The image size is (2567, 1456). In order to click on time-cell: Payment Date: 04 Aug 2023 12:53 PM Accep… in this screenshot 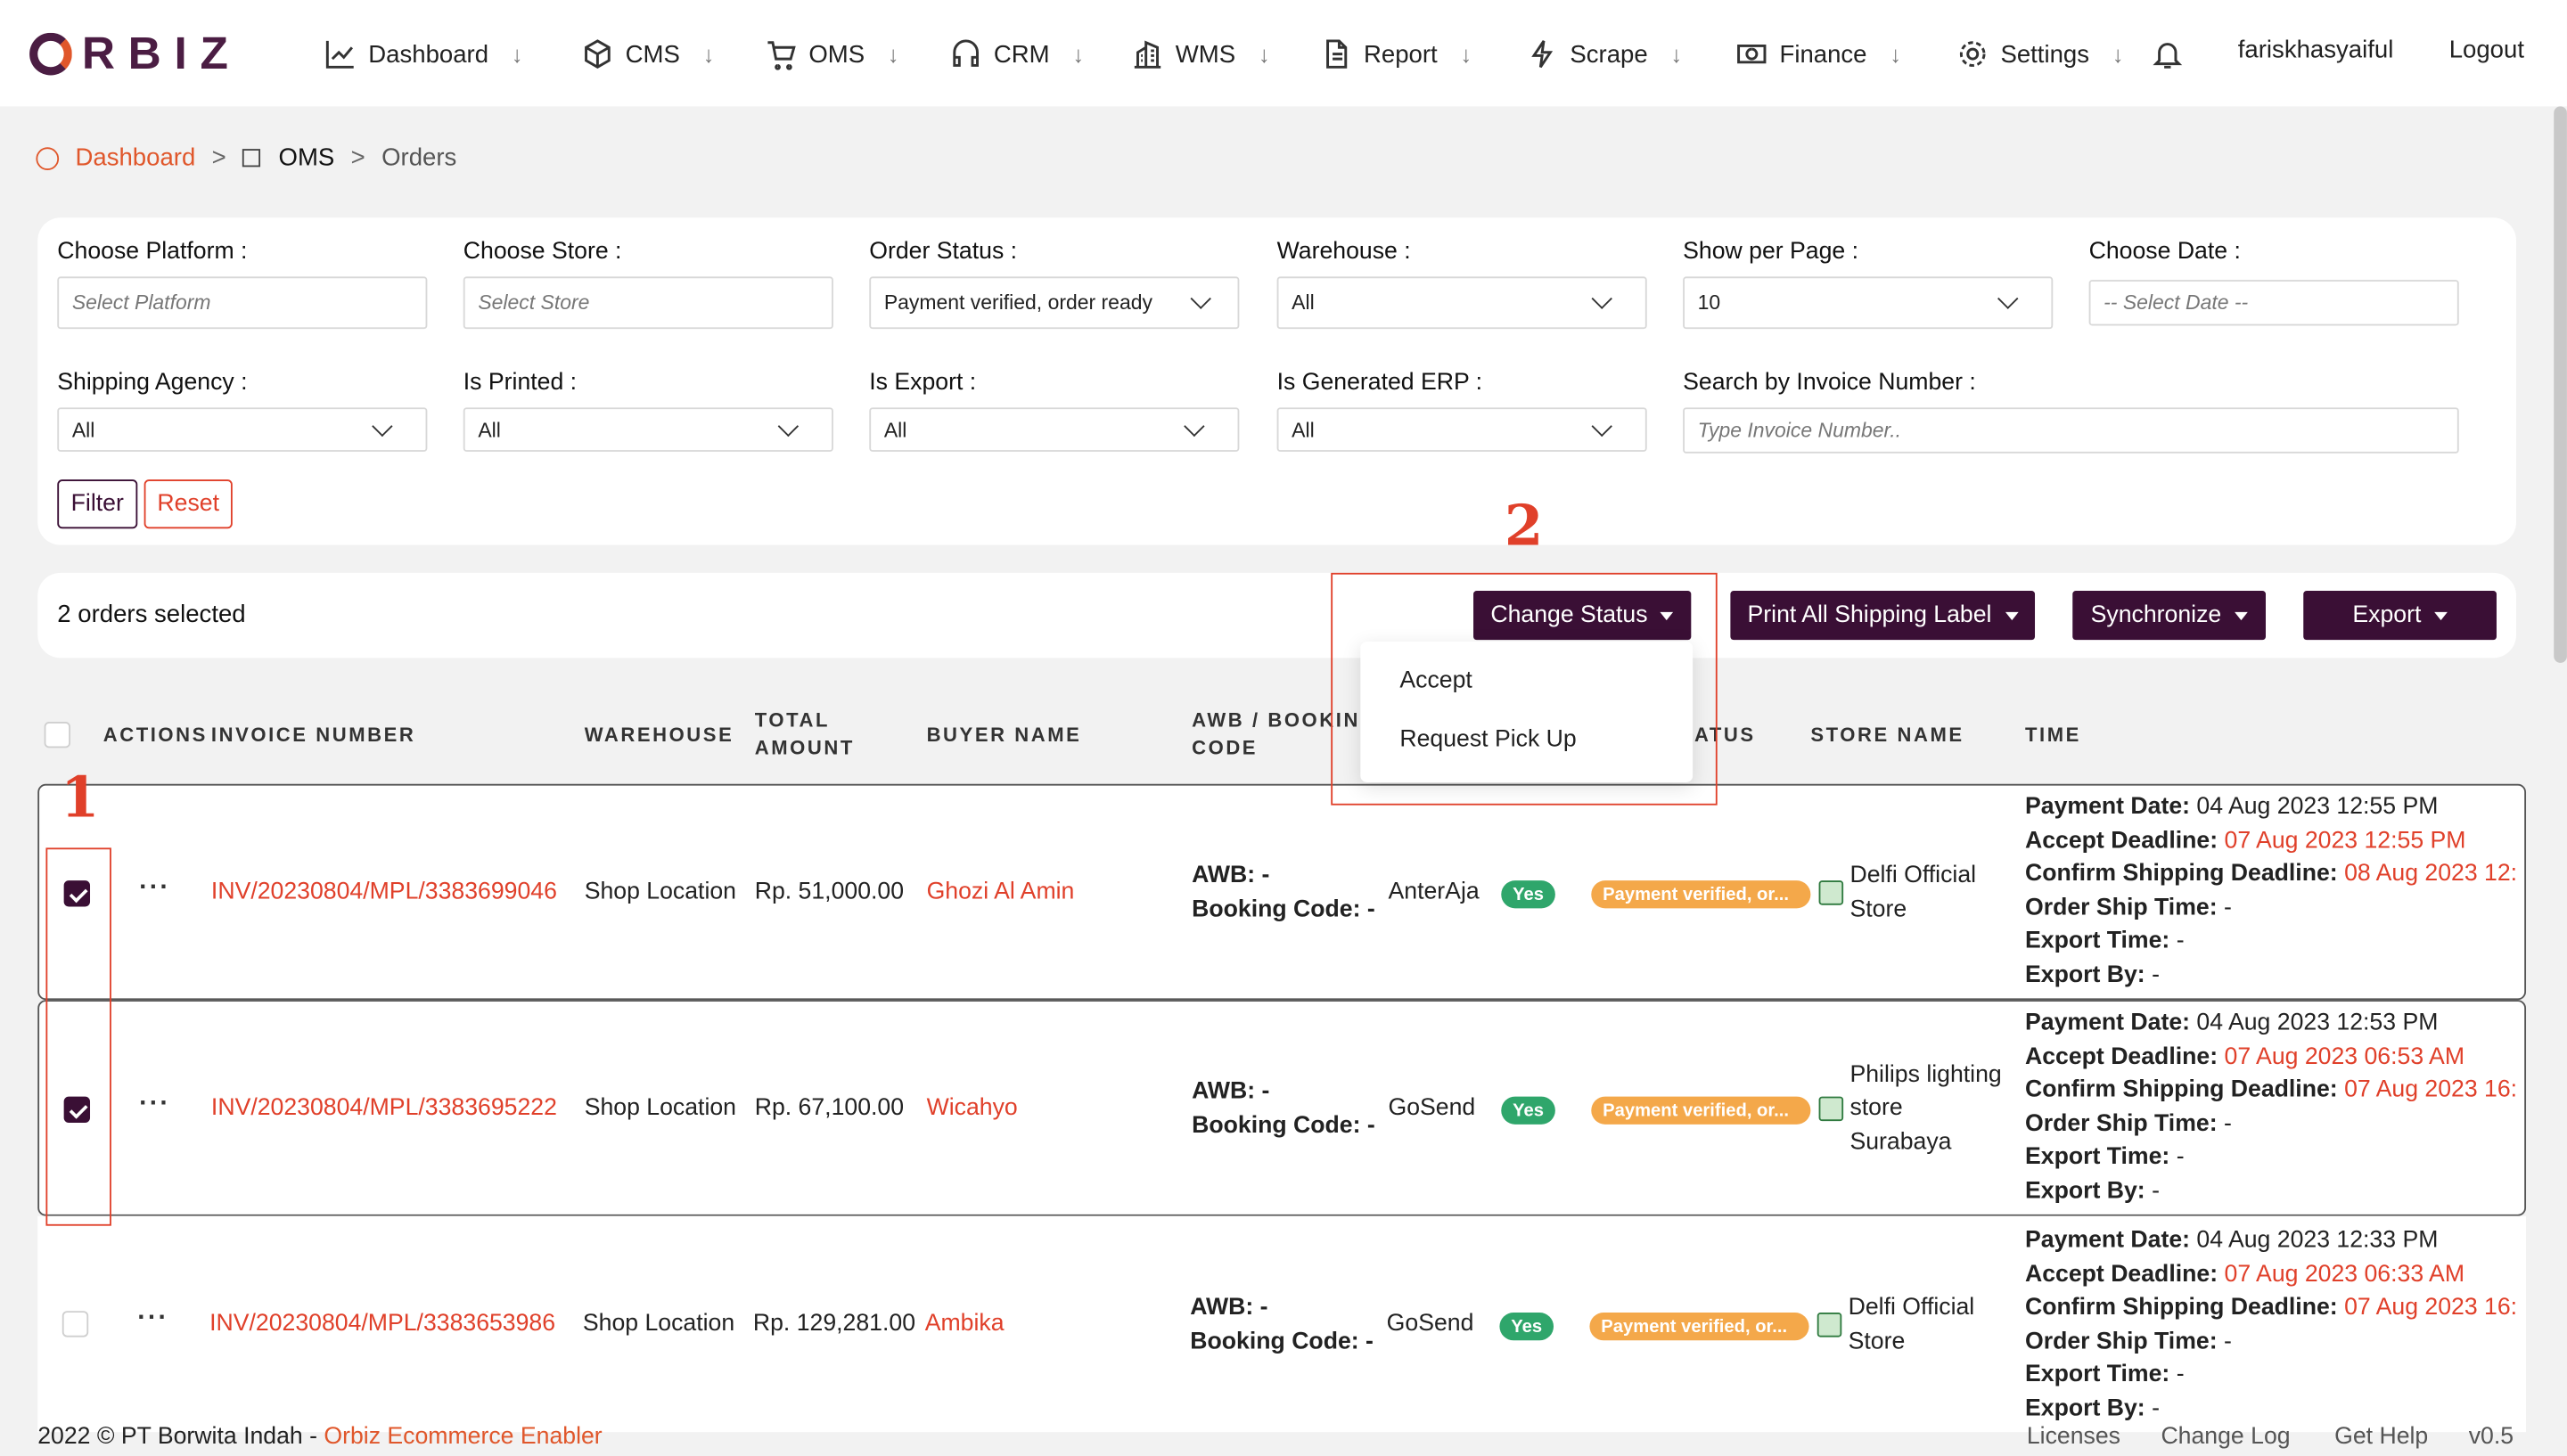, I will do `click(2270, 1108)`.